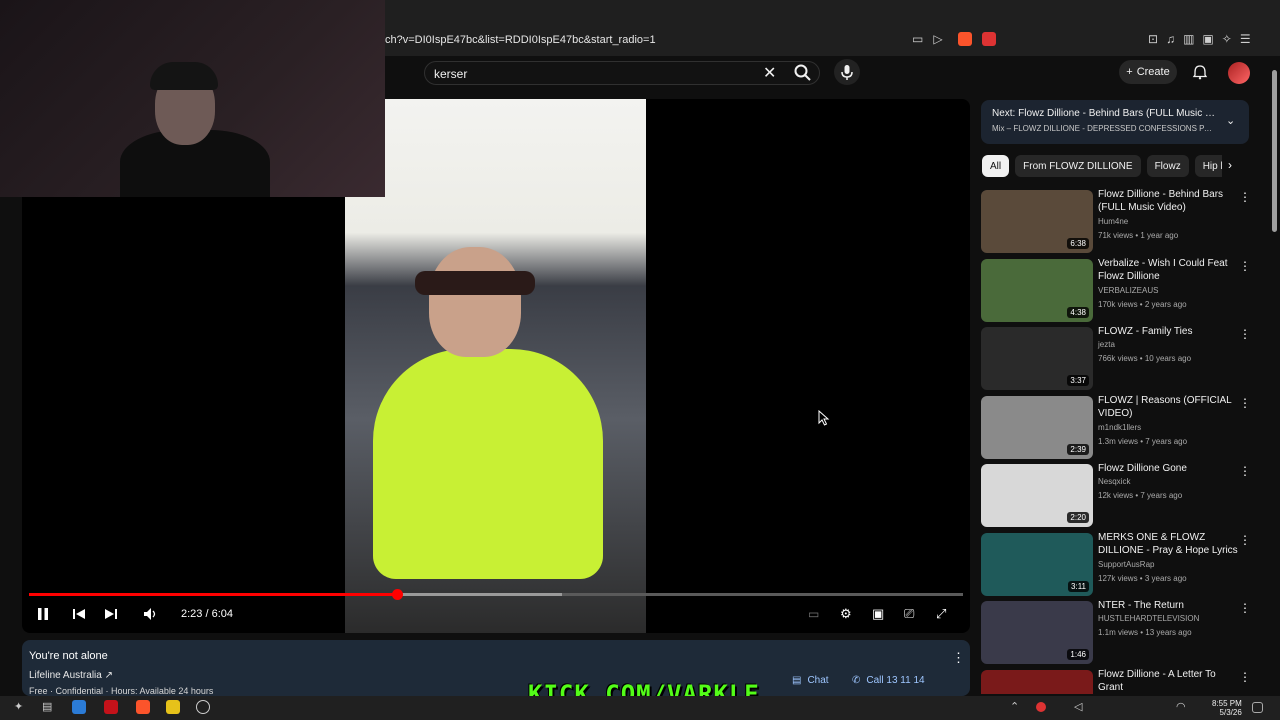 This screenshot has height=720, width=1280. I want to click on chip-from-channel: From FLOWZ DILLIONE, so click(1078, 166).